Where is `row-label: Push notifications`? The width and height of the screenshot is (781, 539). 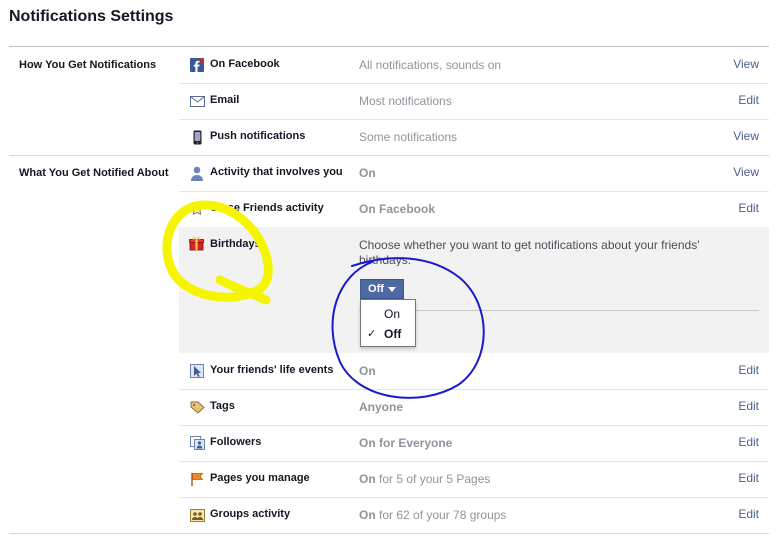 row-label: Push notifications is located at coordinates (258, 136).